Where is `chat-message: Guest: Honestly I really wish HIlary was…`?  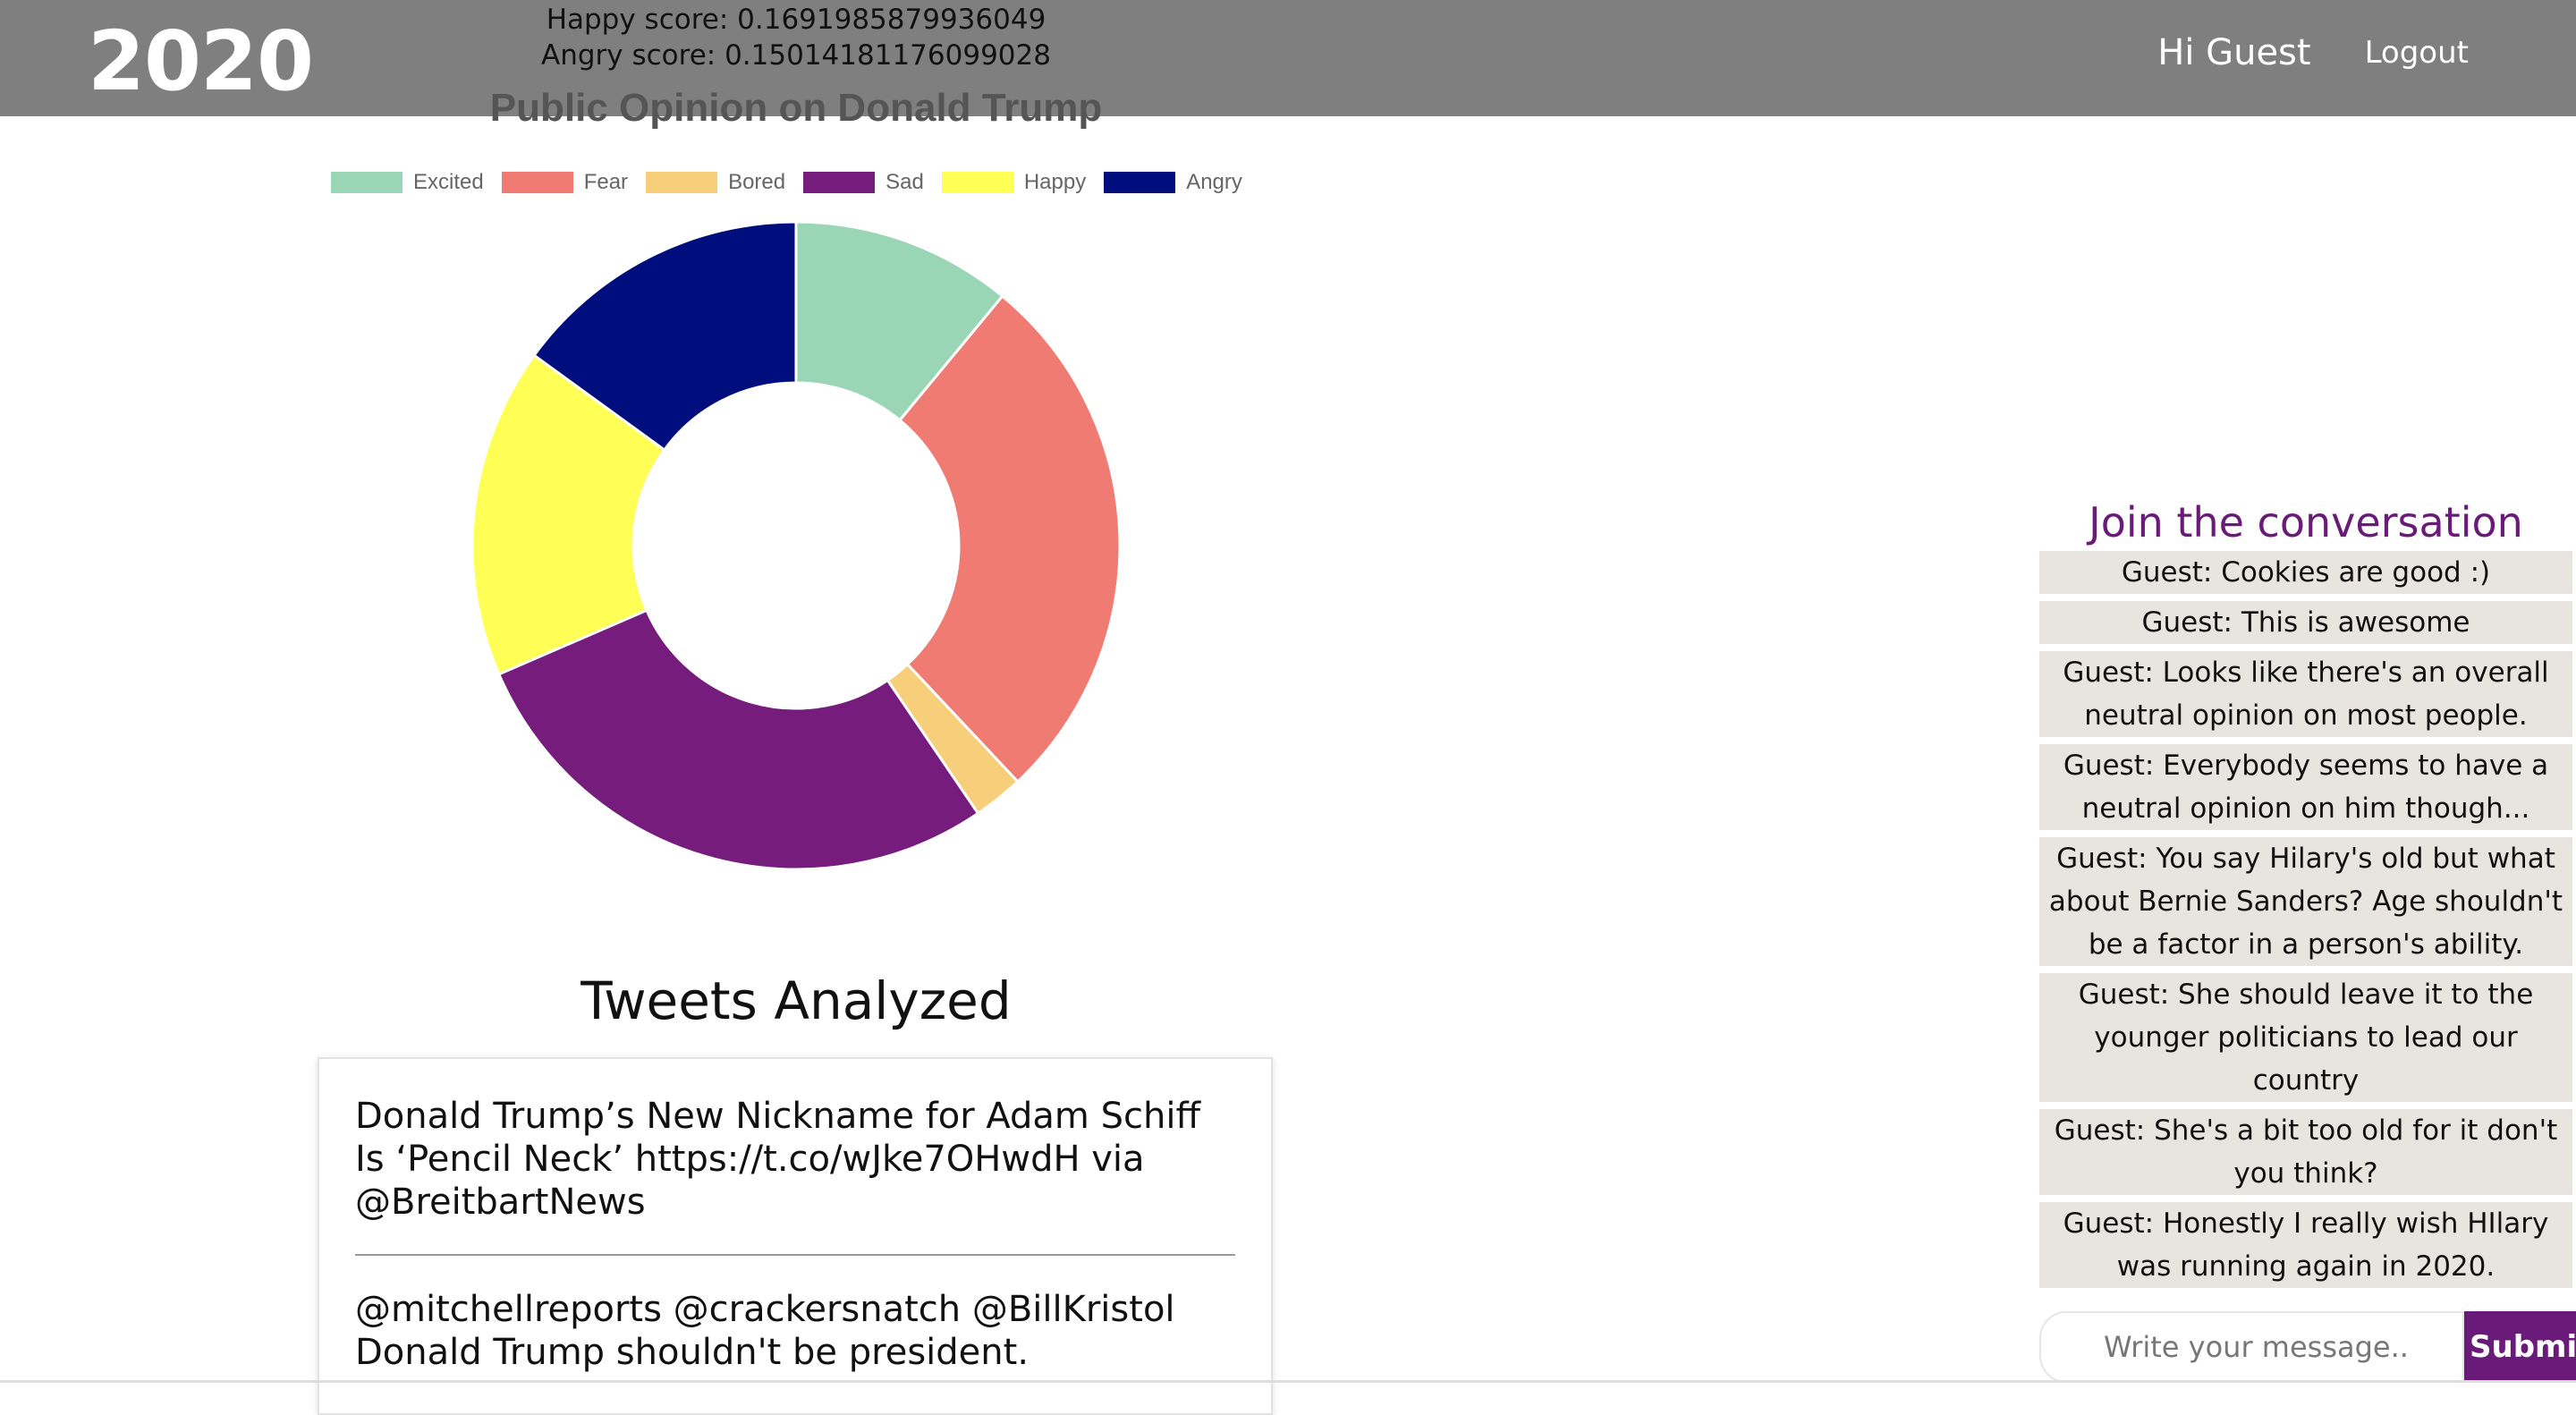
chat-message: Guest: Honestly I really wish HIlary was… is located at coordinates (2305, 1245).